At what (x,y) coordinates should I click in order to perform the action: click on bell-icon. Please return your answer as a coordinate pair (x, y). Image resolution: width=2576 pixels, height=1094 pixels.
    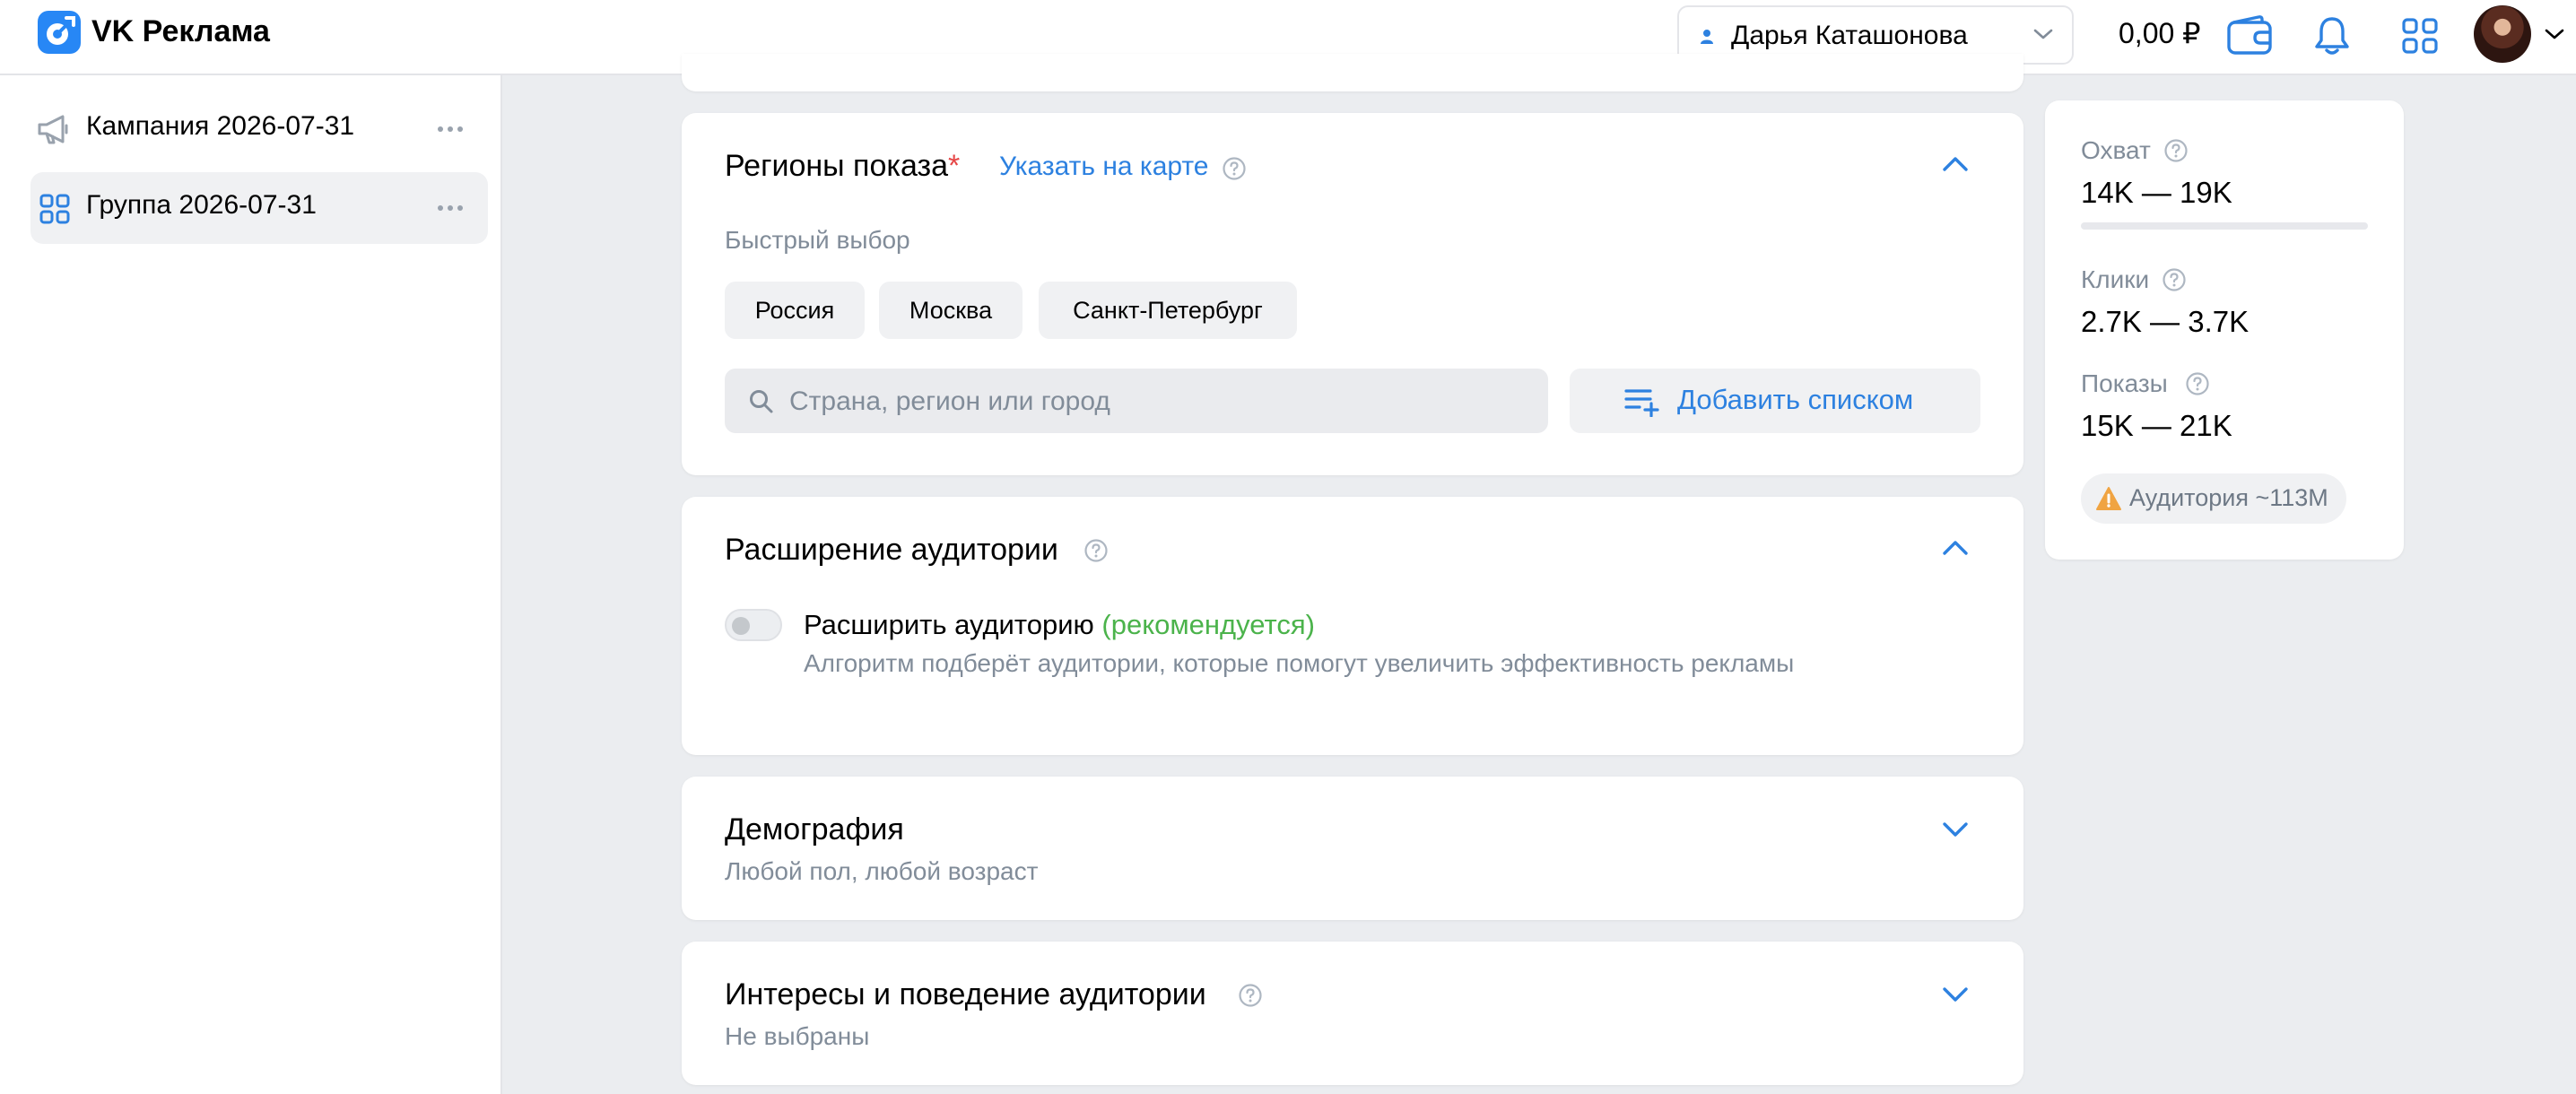
    Looking at the image, I should click on (2332, 35).